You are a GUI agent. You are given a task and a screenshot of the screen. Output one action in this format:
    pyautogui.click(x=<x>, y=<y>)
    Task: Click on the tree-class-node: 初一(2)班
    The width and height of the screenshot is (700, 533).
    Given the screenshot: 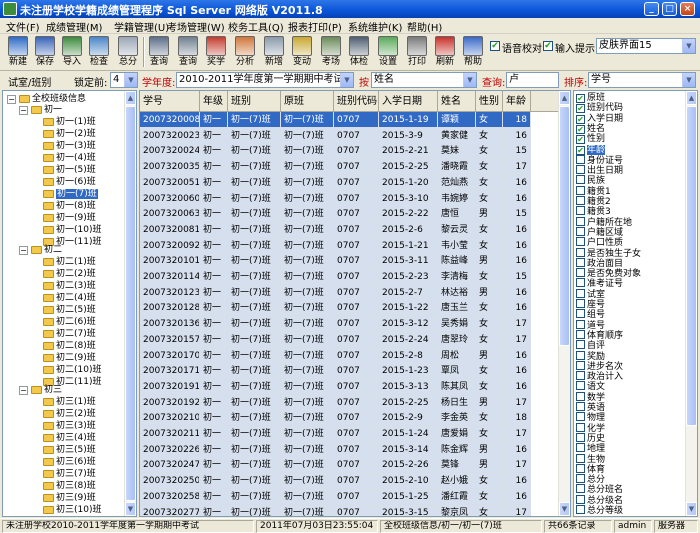 What is the action you would take?
    pyautogui.click(x=69, y=134)
    